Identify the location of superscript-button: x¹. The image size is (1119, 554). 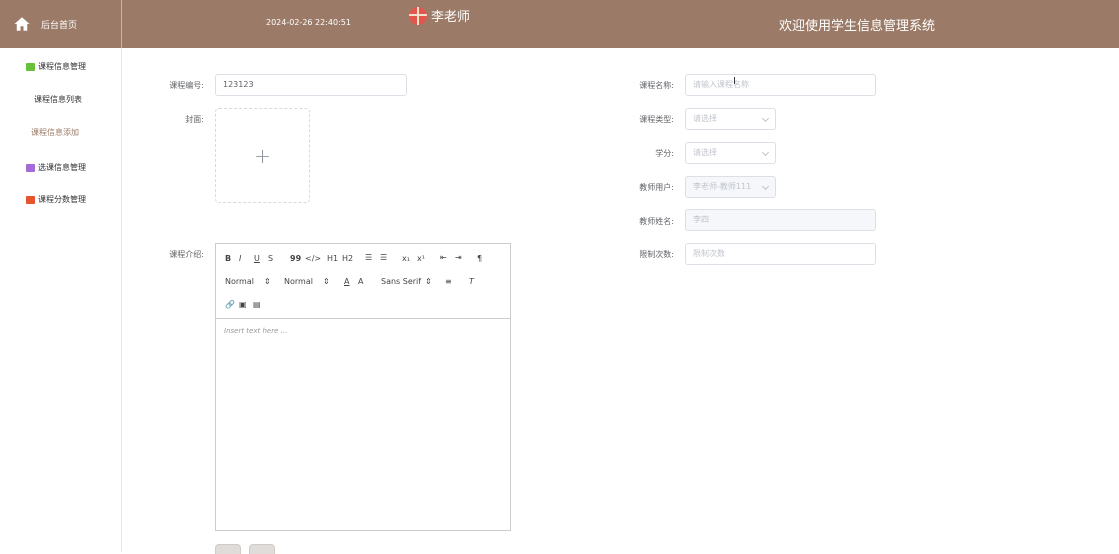
(421, 258).